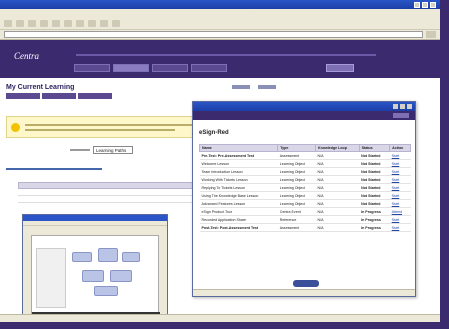 The height and width of the screenshot is (329, 449). Describe the element at coordinates (401, 115) in the screenshot. I see `popup-header-button` at that location.